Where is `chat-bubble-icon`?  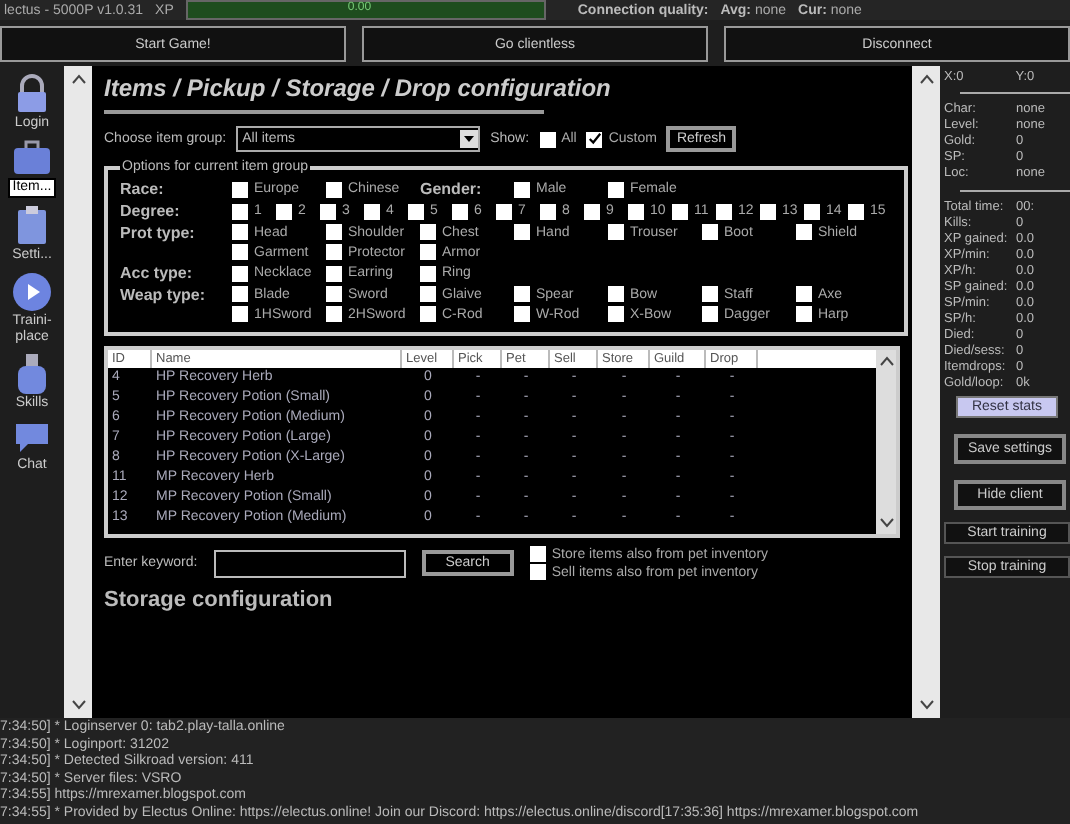
chat-bubble-icon is located at coordinates (32, 438).